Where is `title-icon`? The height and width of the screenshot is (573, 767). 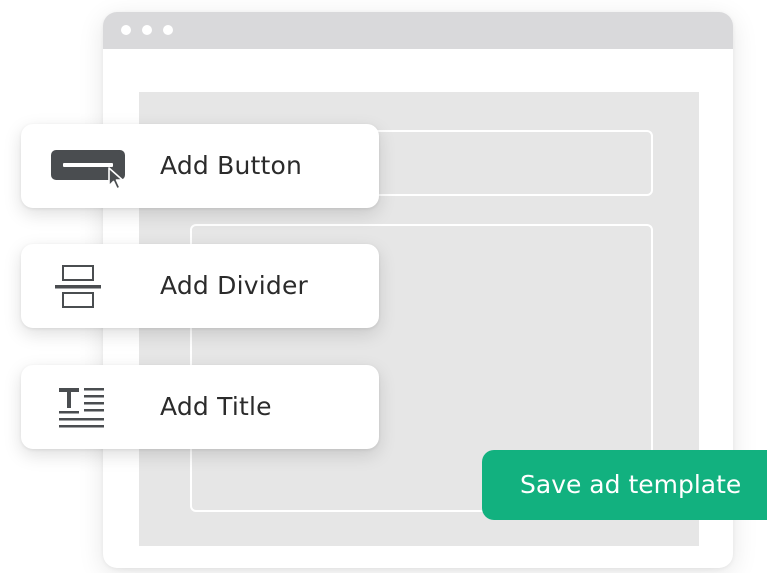 title-icon is located at coordinates (89, 408).